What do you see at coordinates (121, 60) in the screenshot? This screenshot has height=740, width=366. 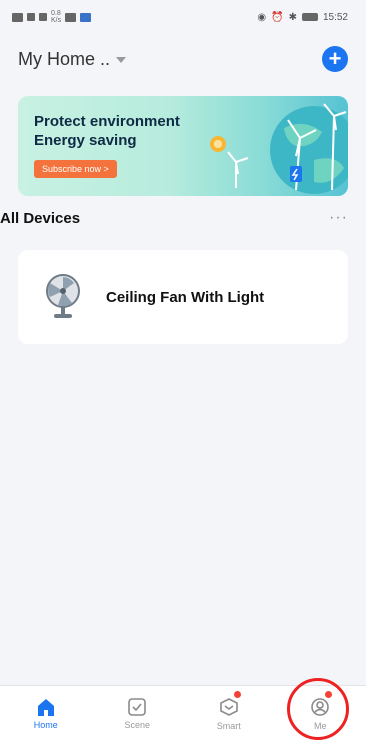 I see `chevron-down-icon` at bounding box center [121, 60].